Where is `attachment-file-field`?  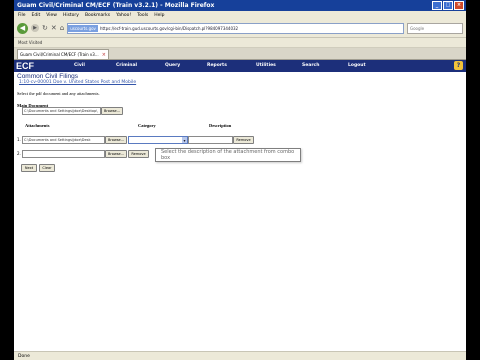
attachment-file-field is located at coordinates (63, 154).